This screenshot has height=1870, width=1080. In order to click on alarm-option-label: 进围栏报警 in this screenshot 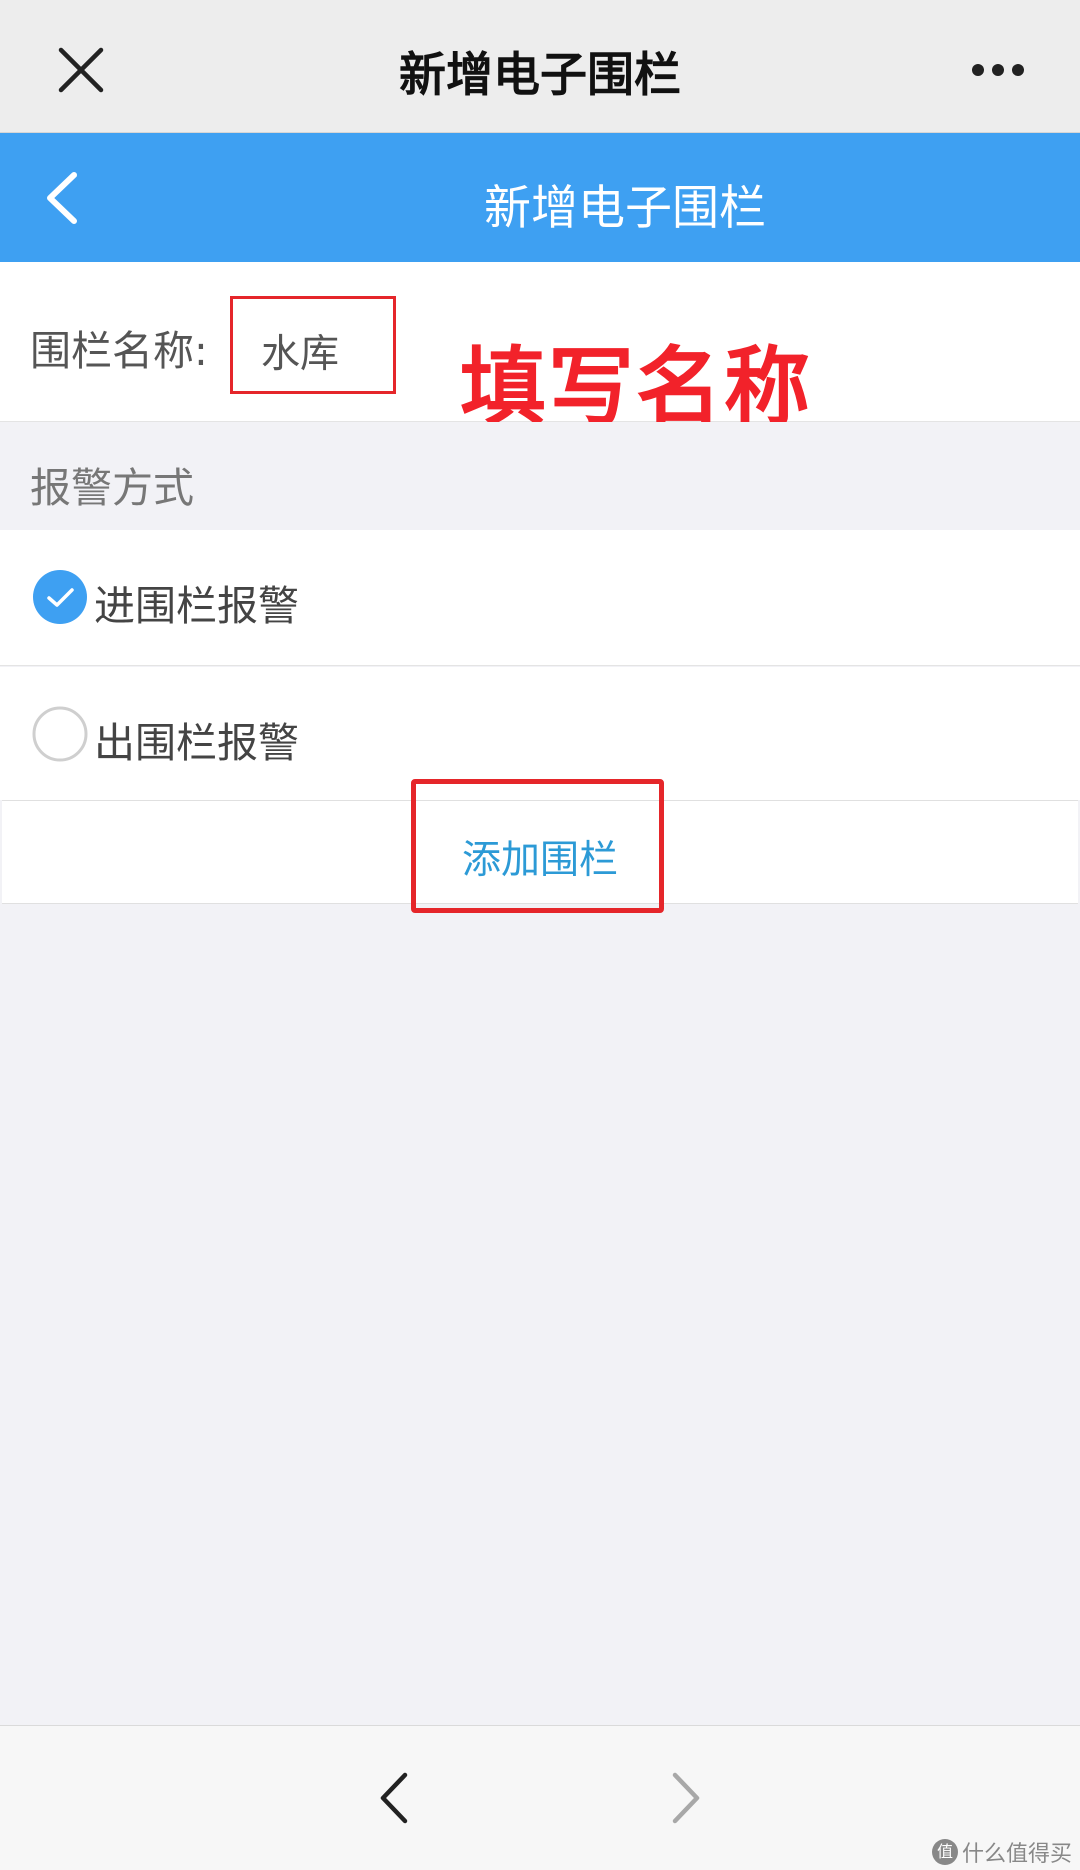, I will do `click(196, 606)`.